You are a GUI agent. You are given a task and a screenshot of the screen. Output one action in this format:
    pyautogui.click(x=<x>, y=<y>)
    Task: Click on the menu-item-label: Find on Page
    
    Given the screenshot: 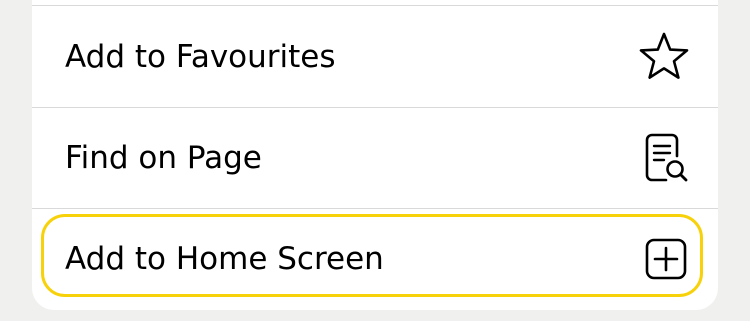 What is the action you would take?
    pyautogui.click(x=163, y=158)
    